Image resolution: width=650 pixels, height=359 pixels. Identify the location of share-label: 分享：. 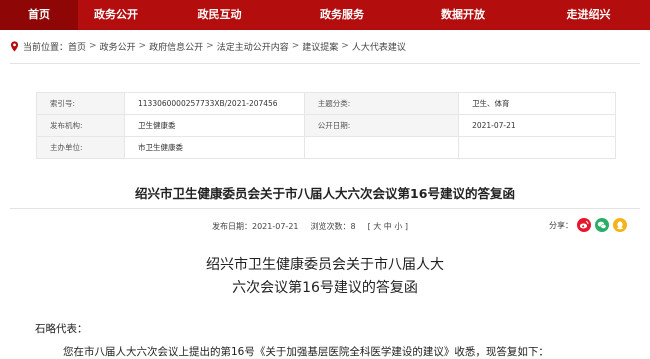
(561, 225).